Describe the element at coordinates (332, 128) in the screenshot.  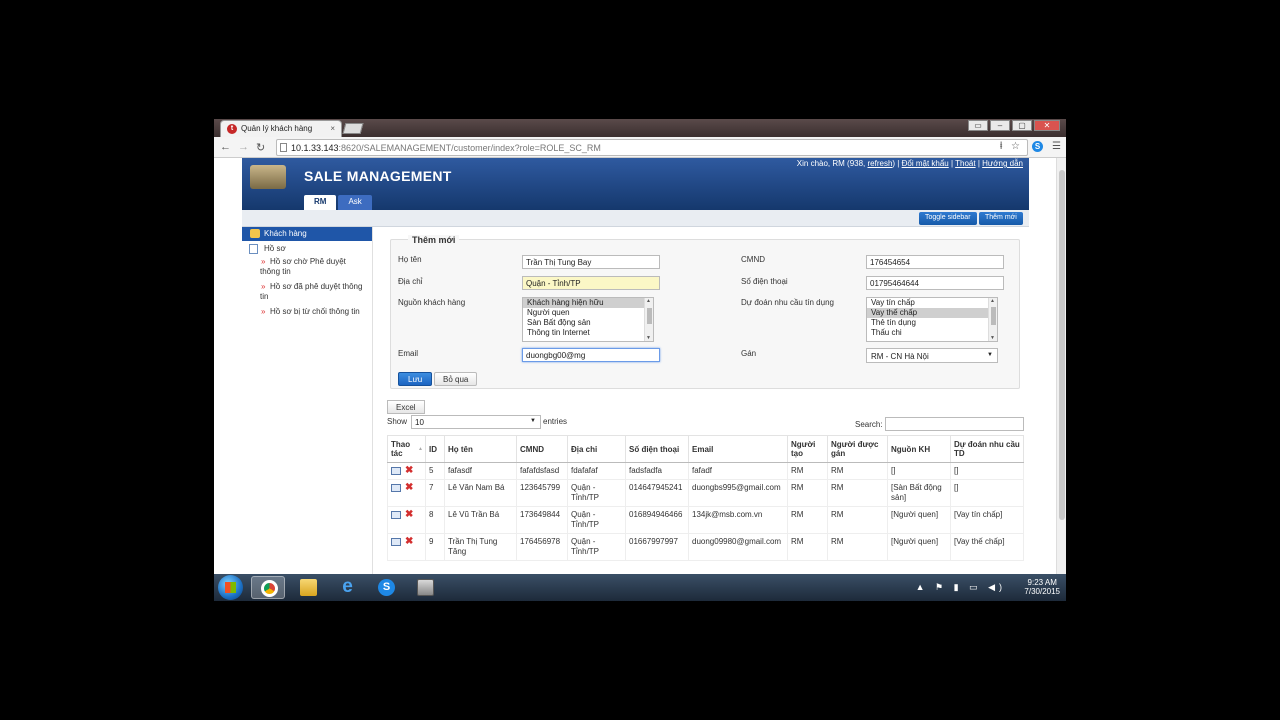
I see `tab-close-icon: ×` at that location.